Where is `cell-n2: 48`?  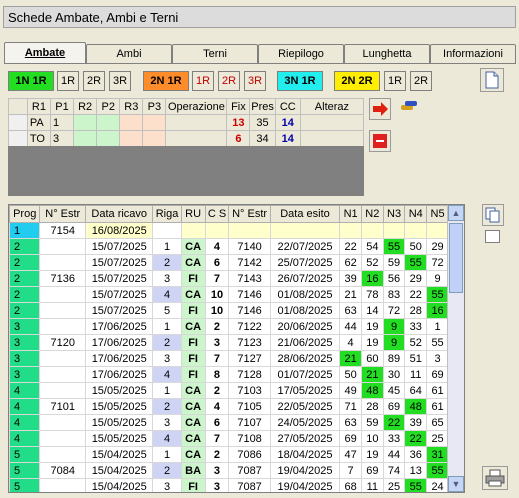
cell-n2: 48 is located at coordinates (372, 390).